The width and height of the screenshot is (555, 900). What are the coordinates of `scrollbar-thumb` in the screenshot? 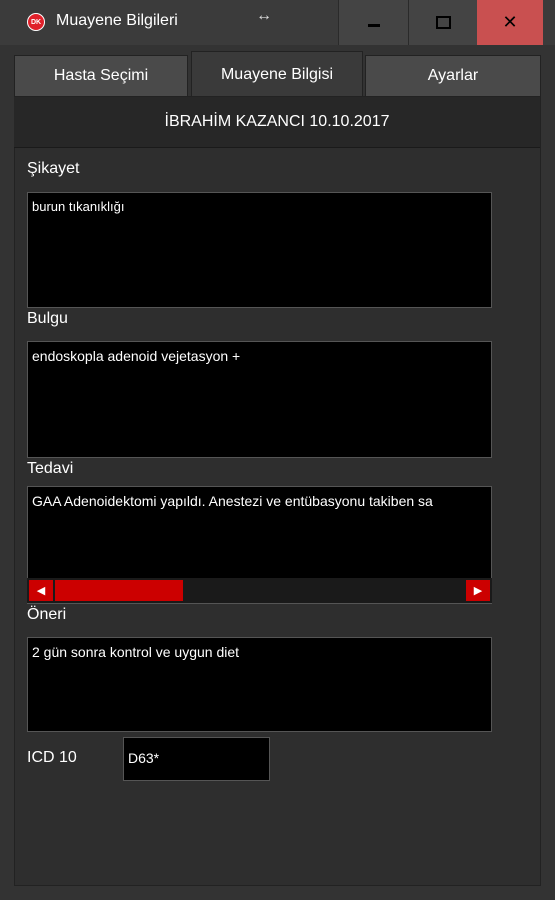 It's located at (119, 590).